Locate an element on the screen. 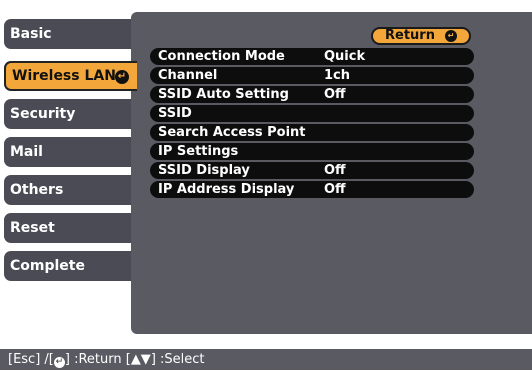 The image size is (532, 372). status-bar: [Esc] /[↵] :Return [▲▼] :Select is located at coordinates (266, 359).